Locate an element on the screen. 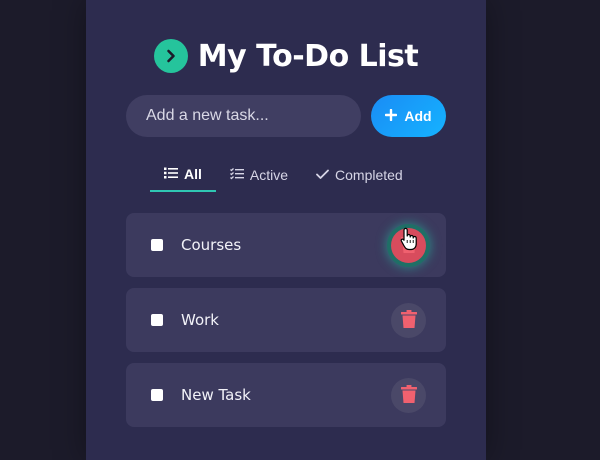 Image resolution: width=600 pixels, height=460 pixels. task-label: New Task is located at coordinates (216, 395).